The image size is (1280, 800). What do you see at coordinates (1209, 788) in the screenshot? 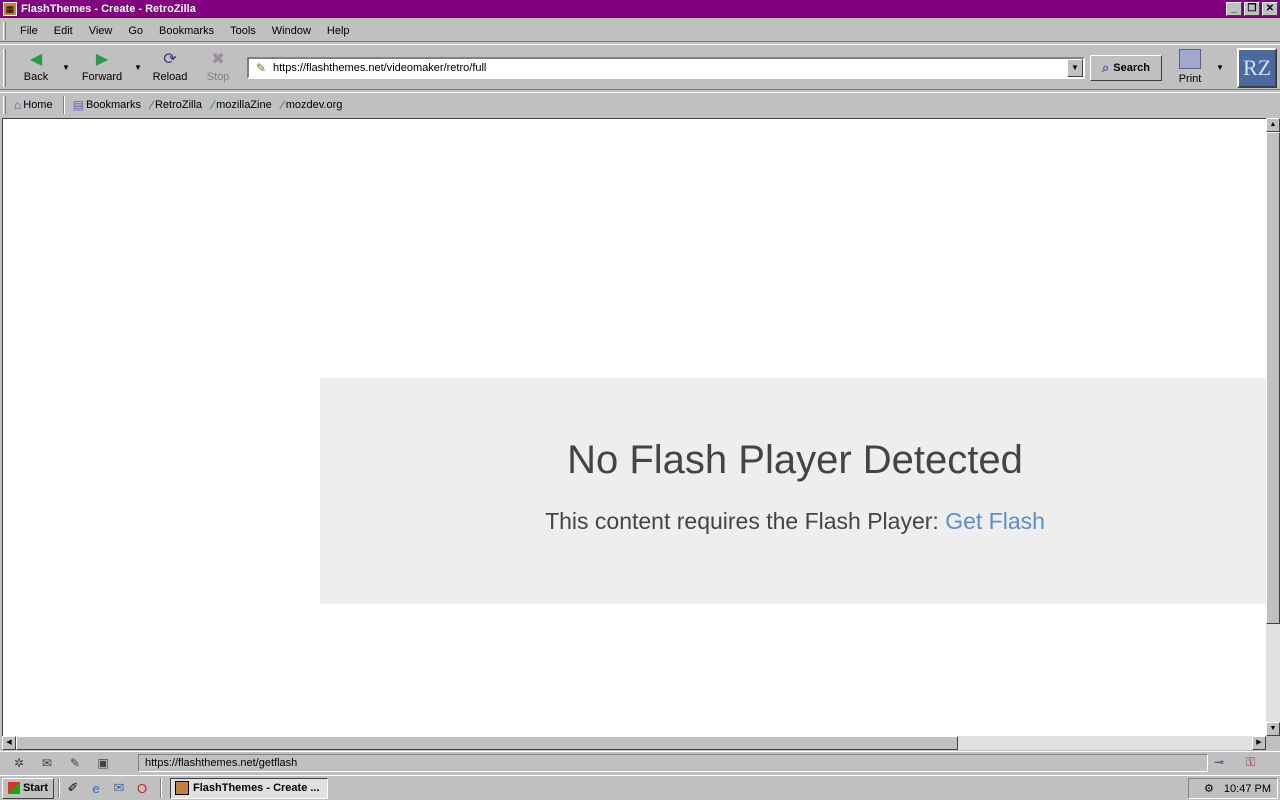
I see `tray-network-icon: ⚙` at bounding box center [1209, 788].